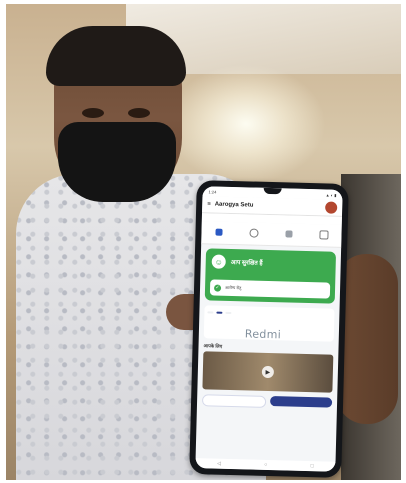  I want to click on status-inner-text: आरोग्य सेतु, so click(233, 287).